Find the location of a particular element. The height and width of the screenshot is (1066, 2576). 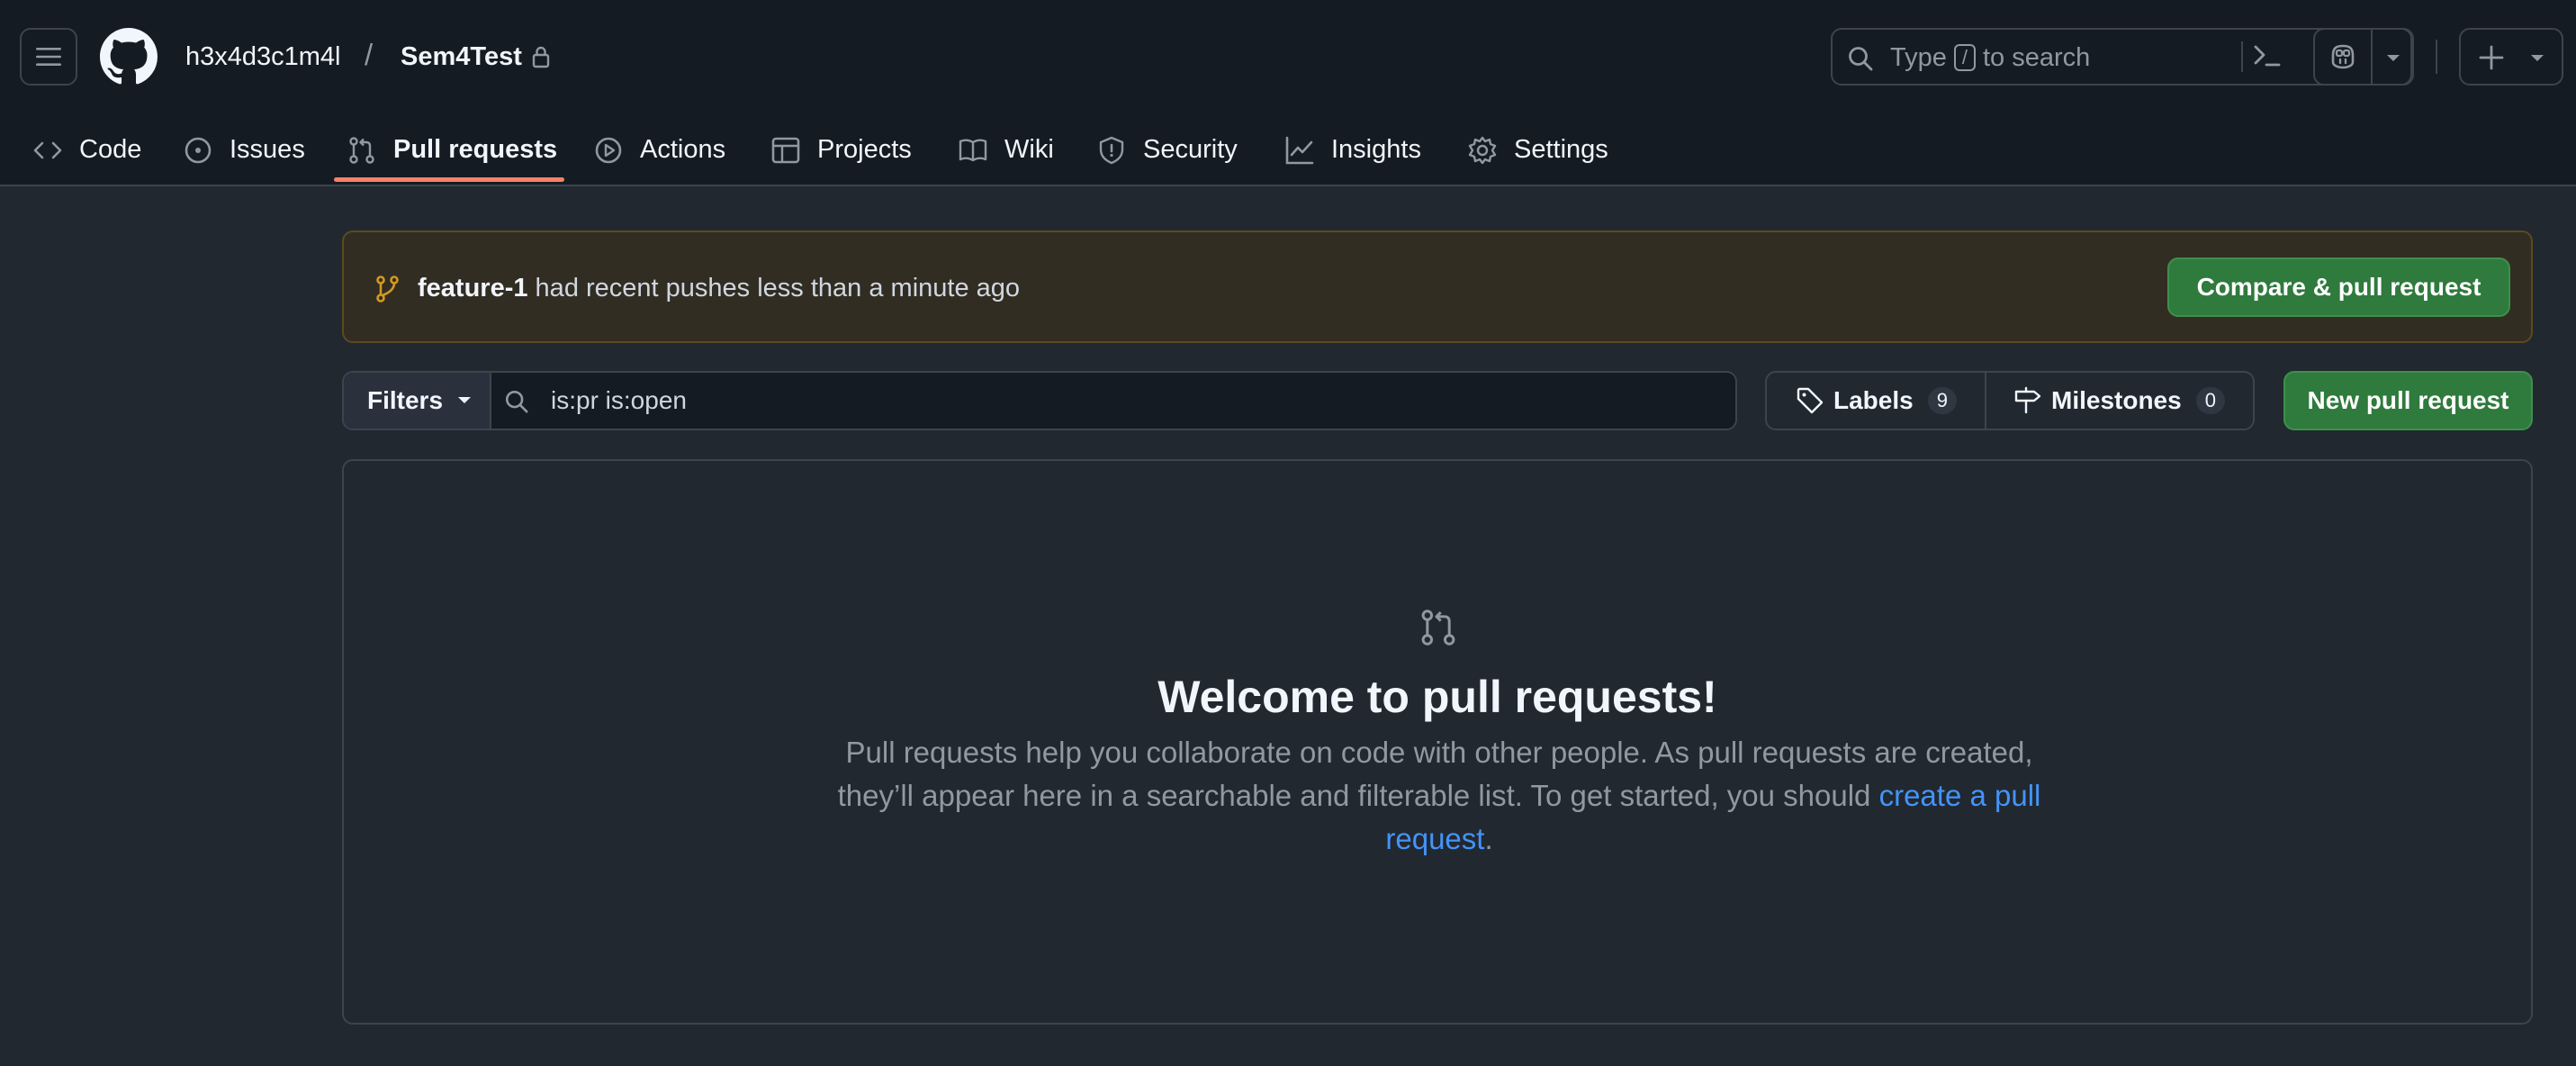

search-placeholder: Type / to search is located at coordinates (1990, 57).